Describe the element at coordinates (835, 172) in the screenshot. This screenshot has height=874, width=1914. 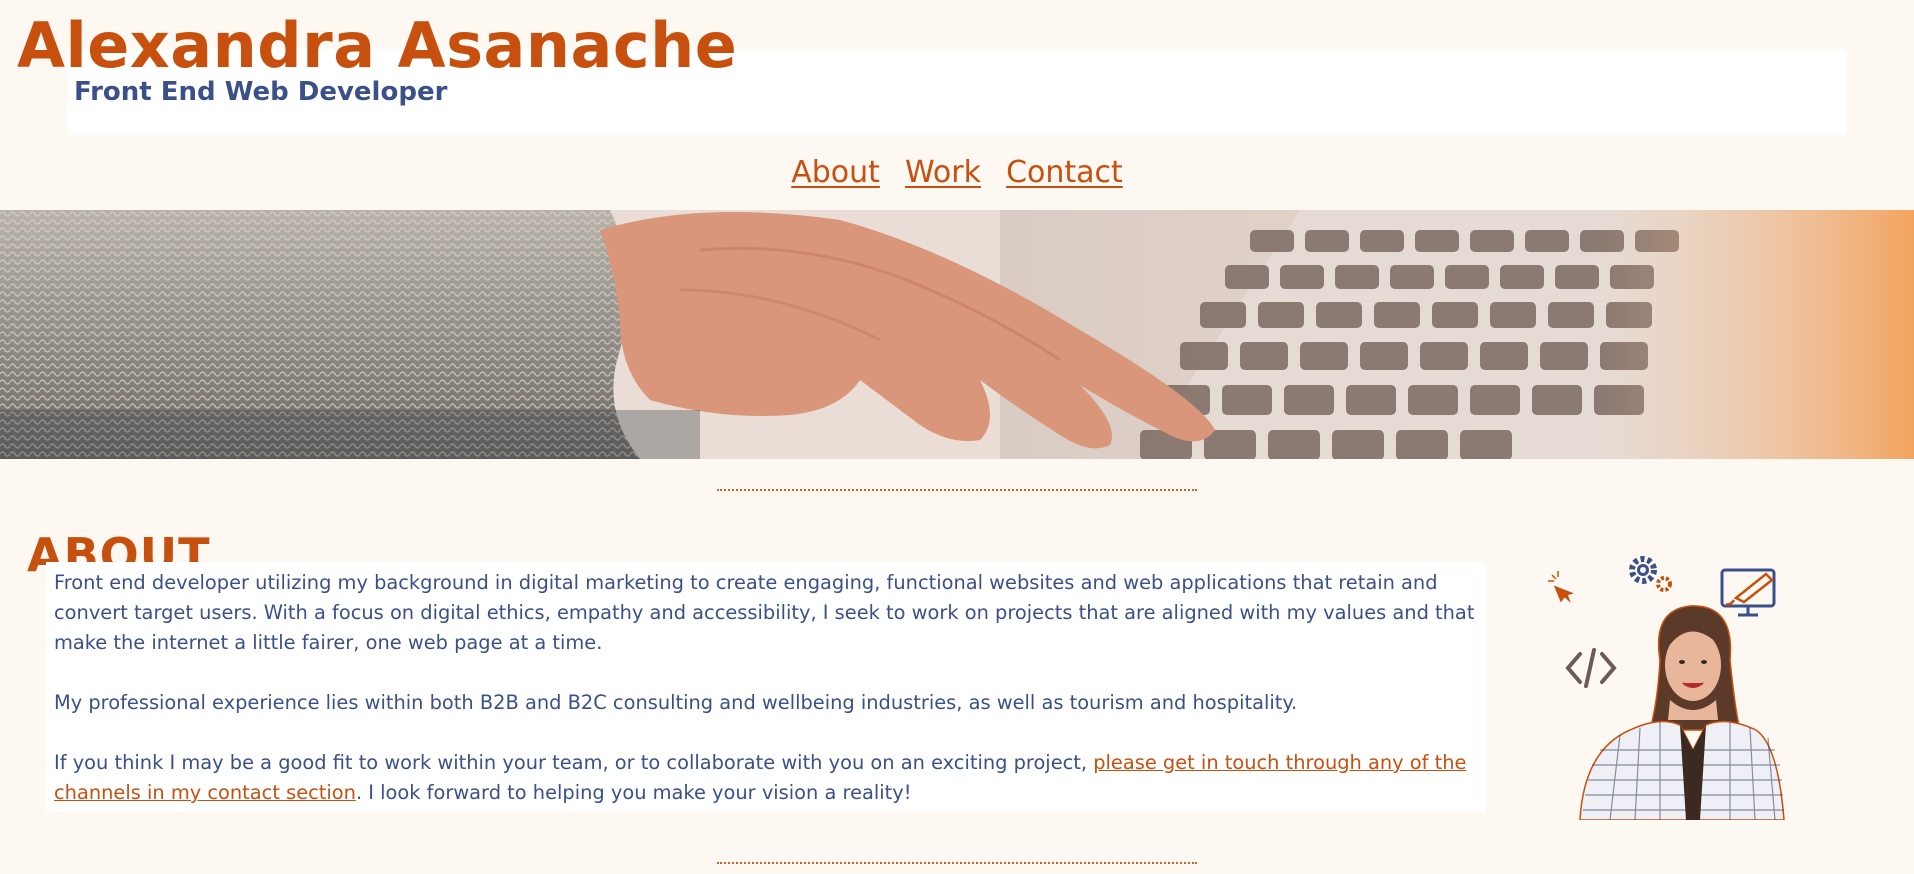
I see `nav-link-about: About` at that location.